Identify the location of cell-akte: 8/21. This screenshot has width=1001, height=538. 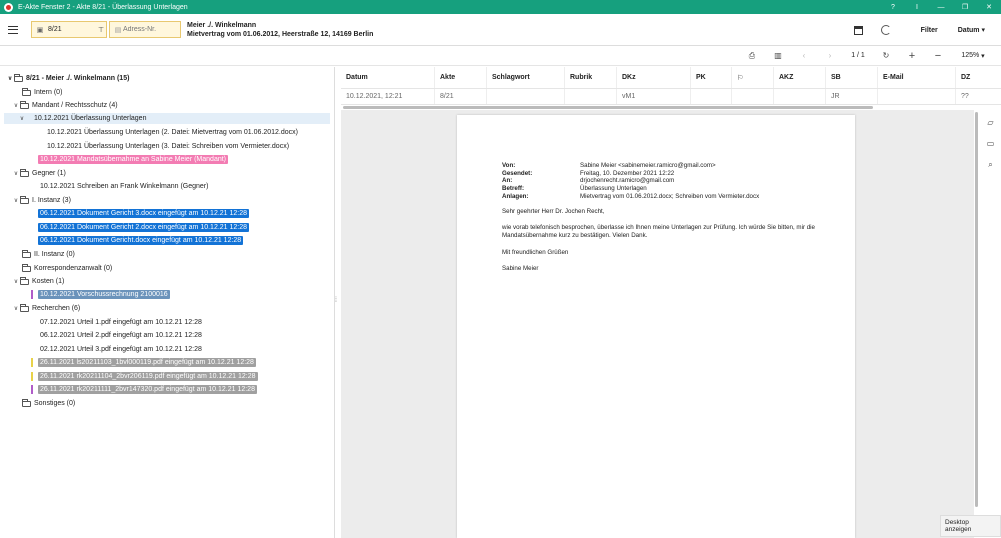
(461, 96).